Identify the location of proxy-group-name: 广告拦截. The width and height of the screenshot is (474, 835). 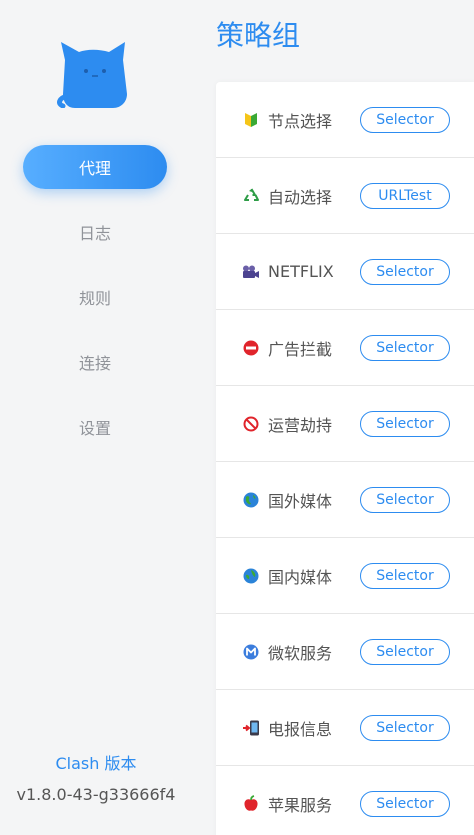
(300, 349).